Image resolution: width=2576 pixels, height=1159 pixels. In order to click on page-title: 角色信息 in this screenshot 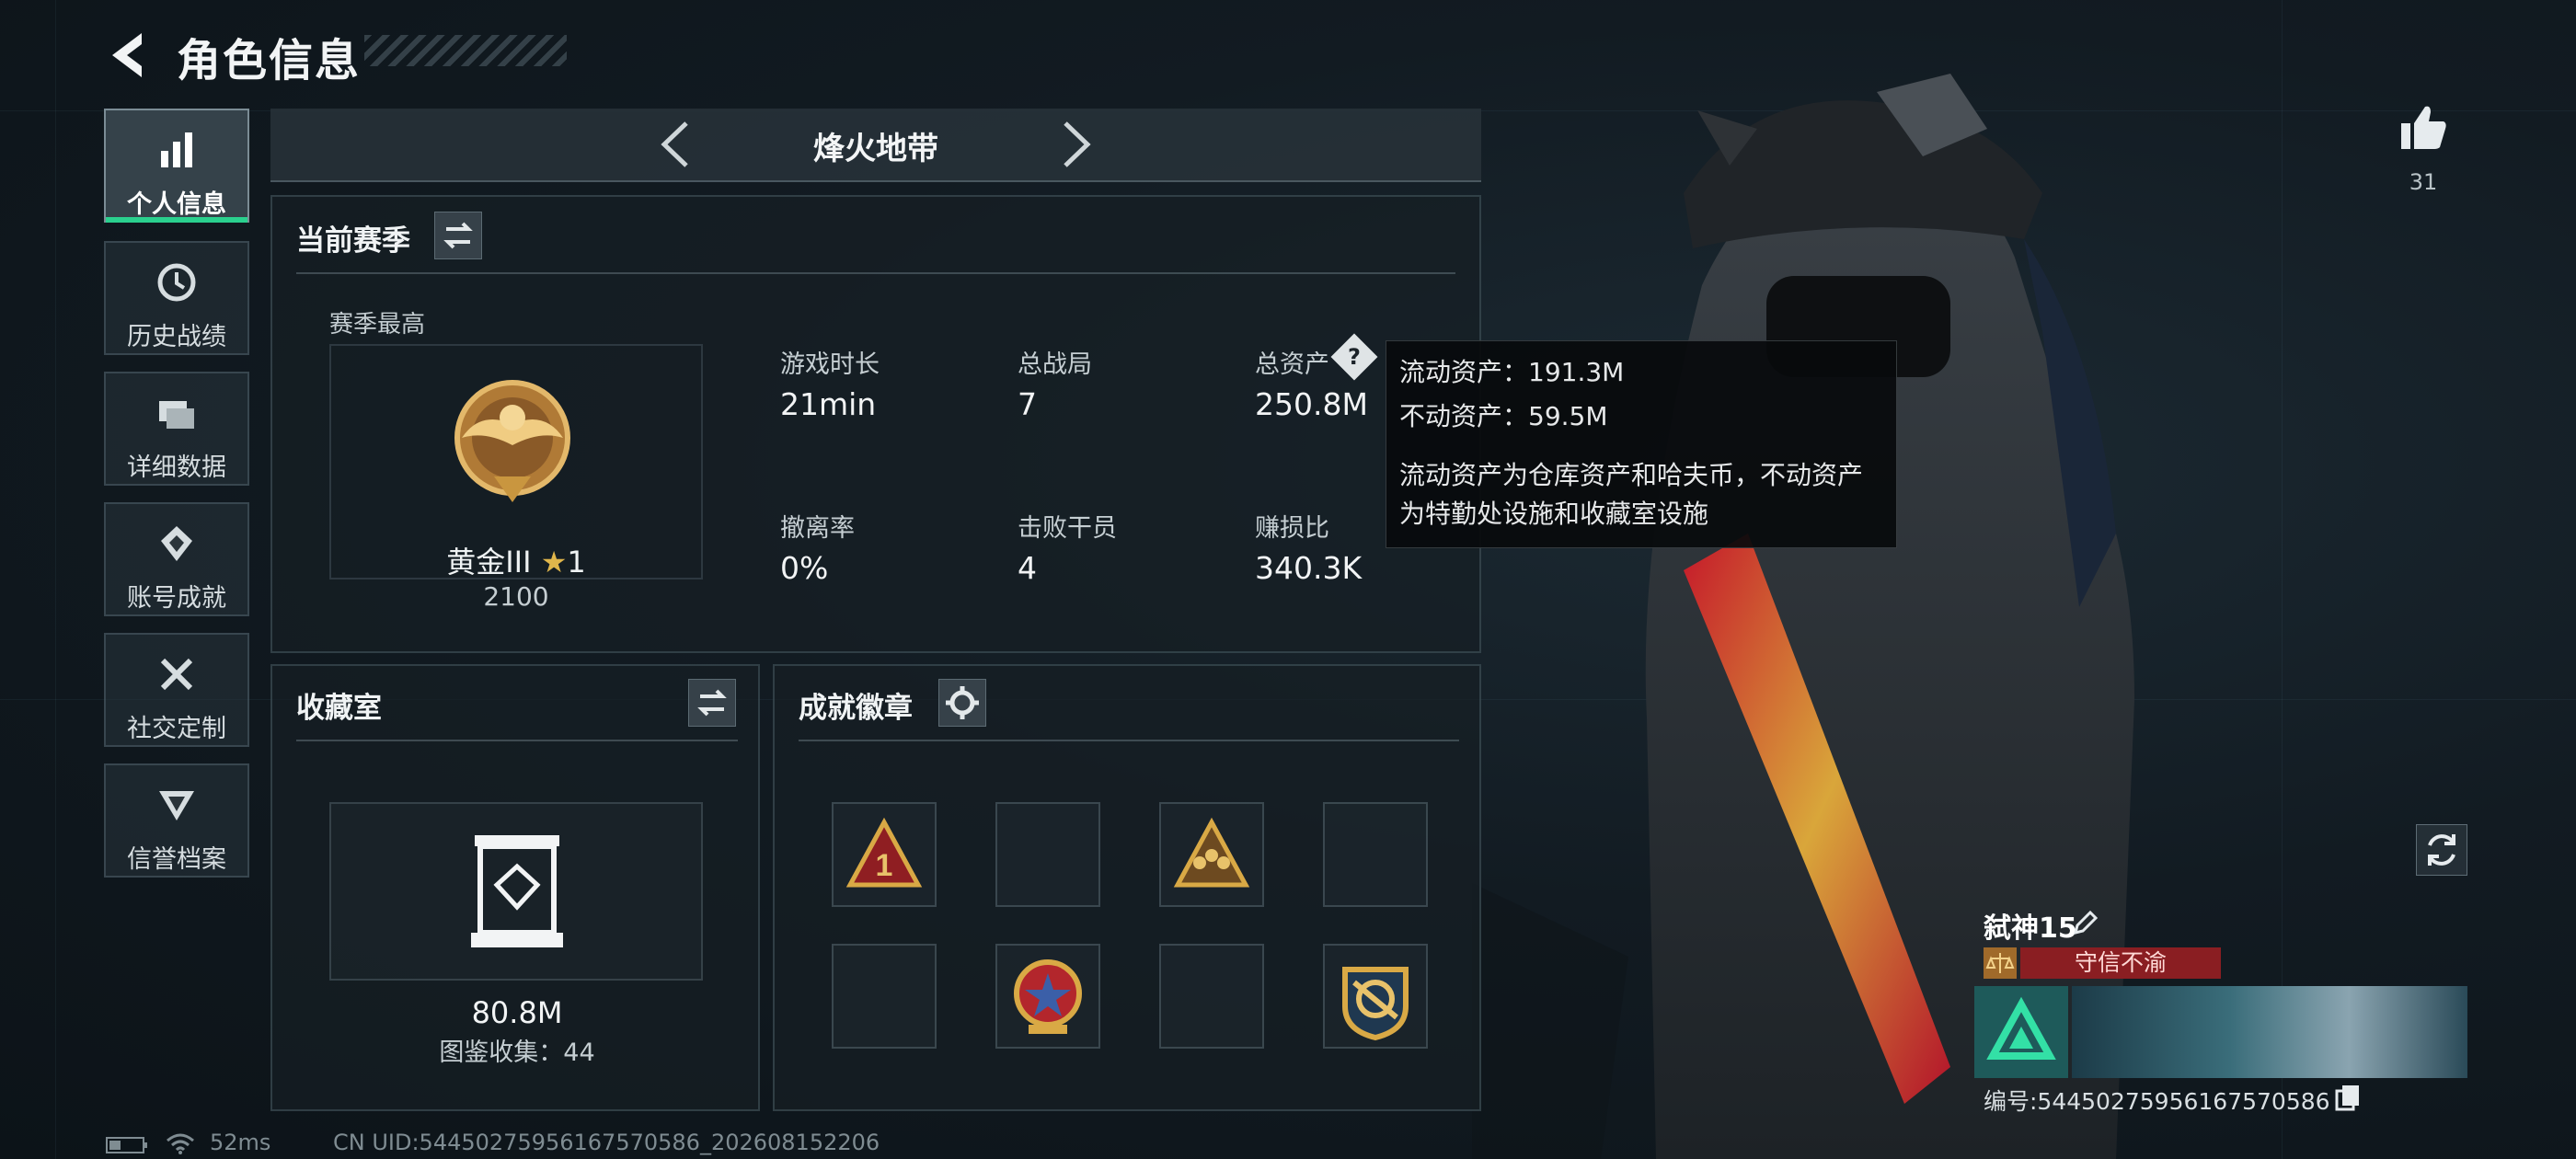, I will do `click(269, 60)`.